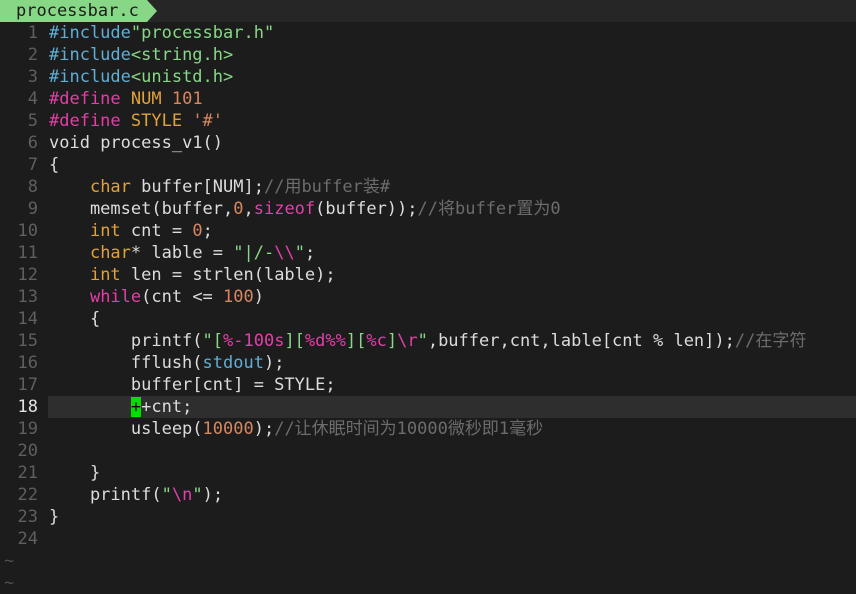 This screenshot has width=856, height=594. I want to click on code-text: int len = strlen(lable);, so click(192, 275).